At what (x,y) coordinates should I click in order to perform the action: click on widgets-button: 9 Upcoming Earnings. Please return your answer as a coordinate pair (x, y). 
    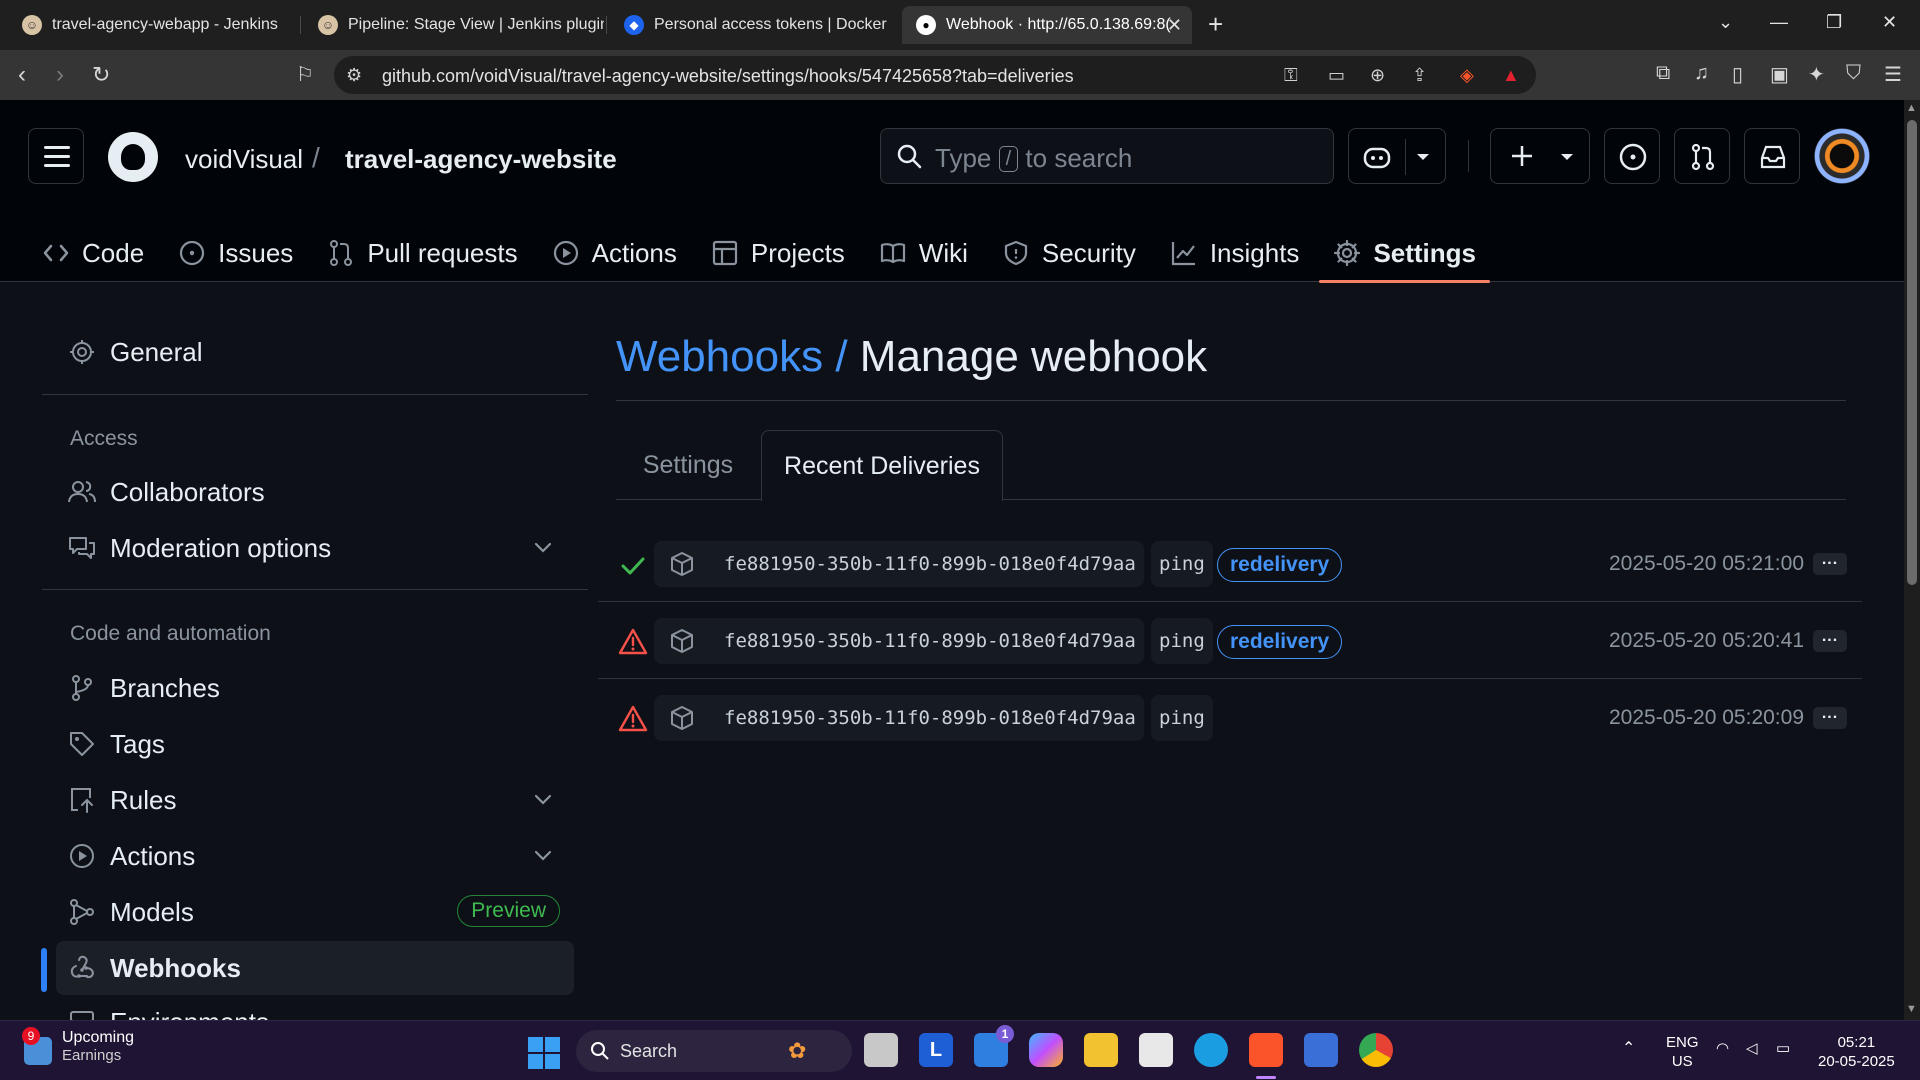
    Looking at the image, I should click on (78, 1046).